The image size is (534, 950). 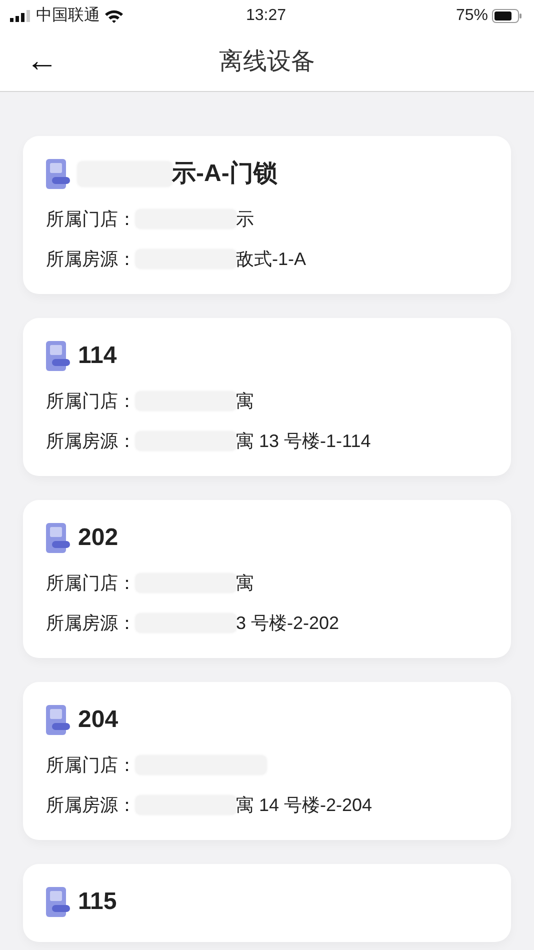 What do you see at coordinates (98, 720) in the screenshot?
I see `device-name: 204` at bounding box center [98, 720].